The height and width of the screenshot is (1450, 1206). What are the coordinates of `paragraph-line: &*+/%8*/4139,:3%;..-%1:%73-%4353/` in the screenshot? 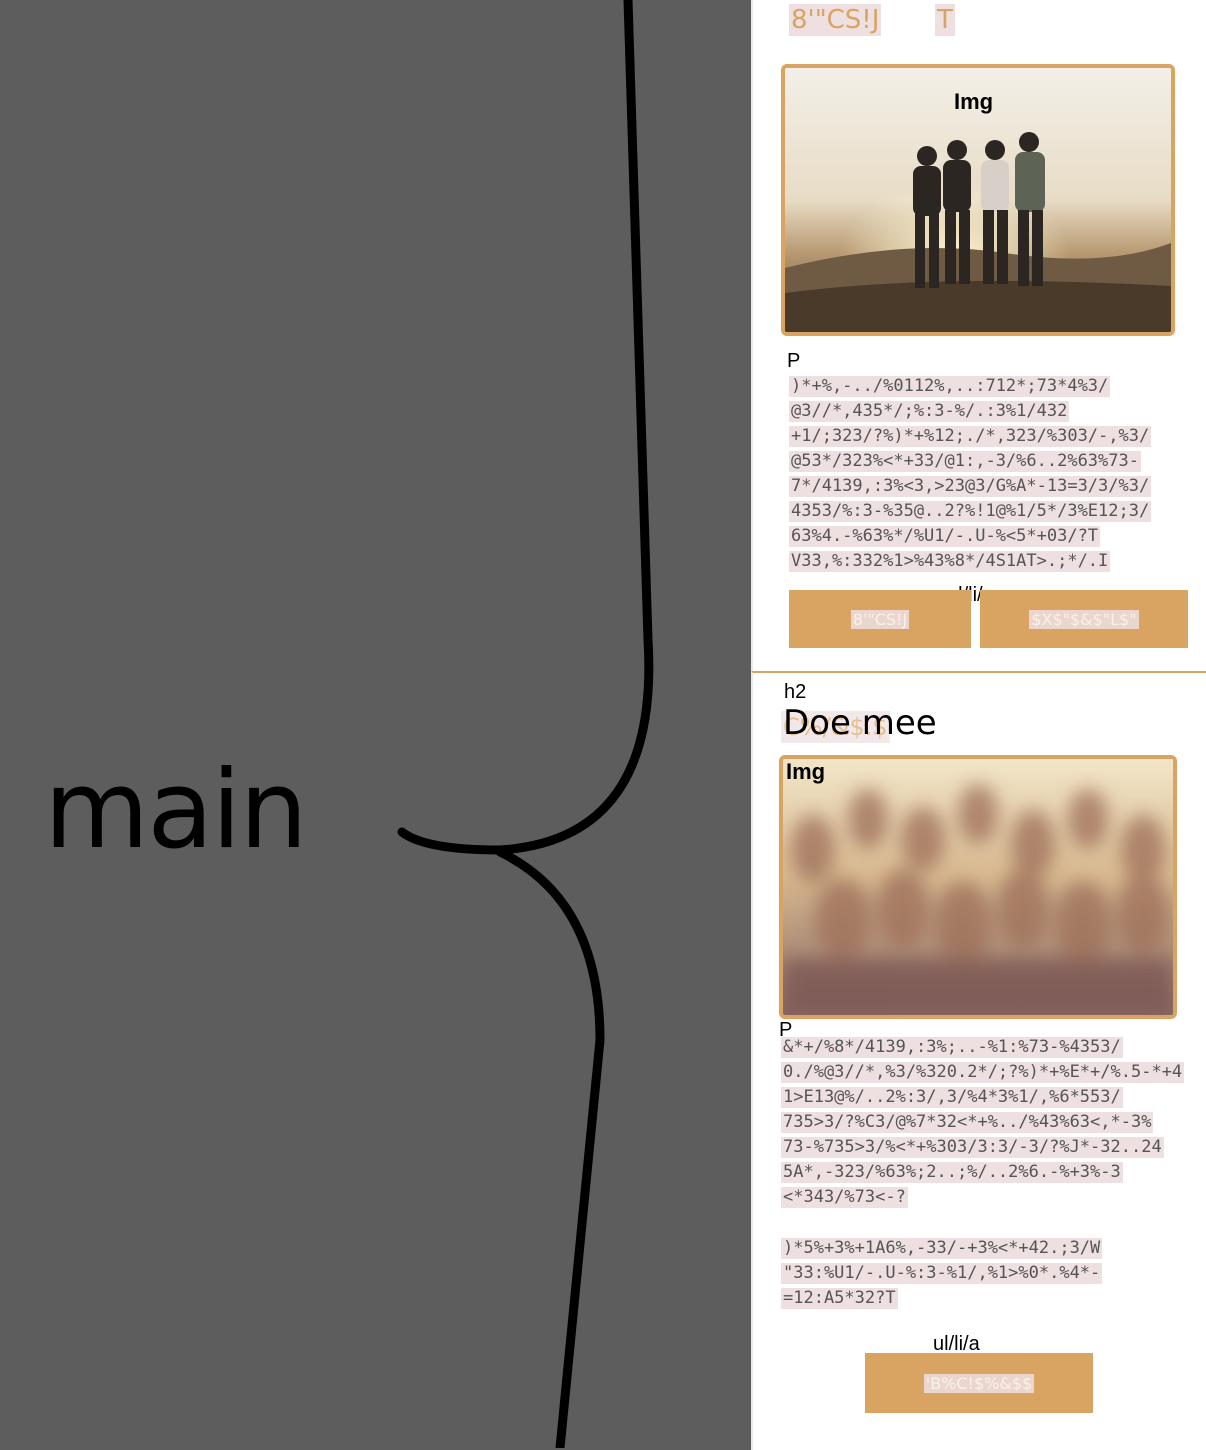 It's located at (952, 1047).